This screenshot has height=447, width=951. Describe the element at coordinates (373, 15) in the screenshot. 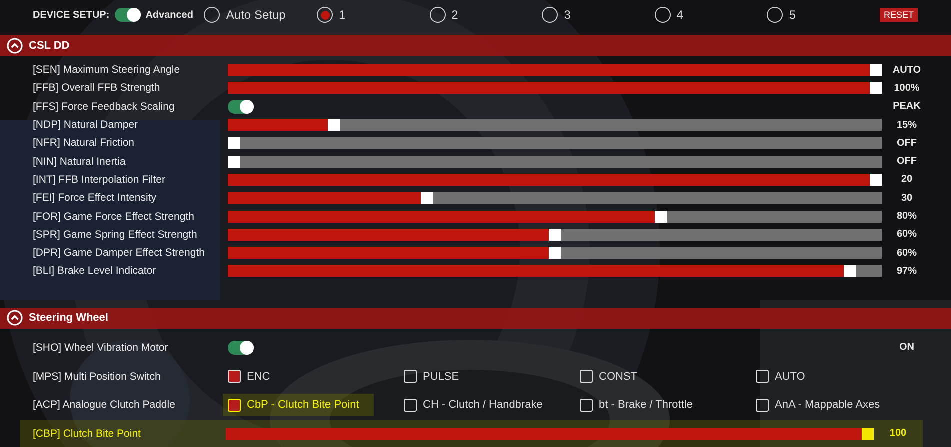

I see `preset-radio: 1` at that location.